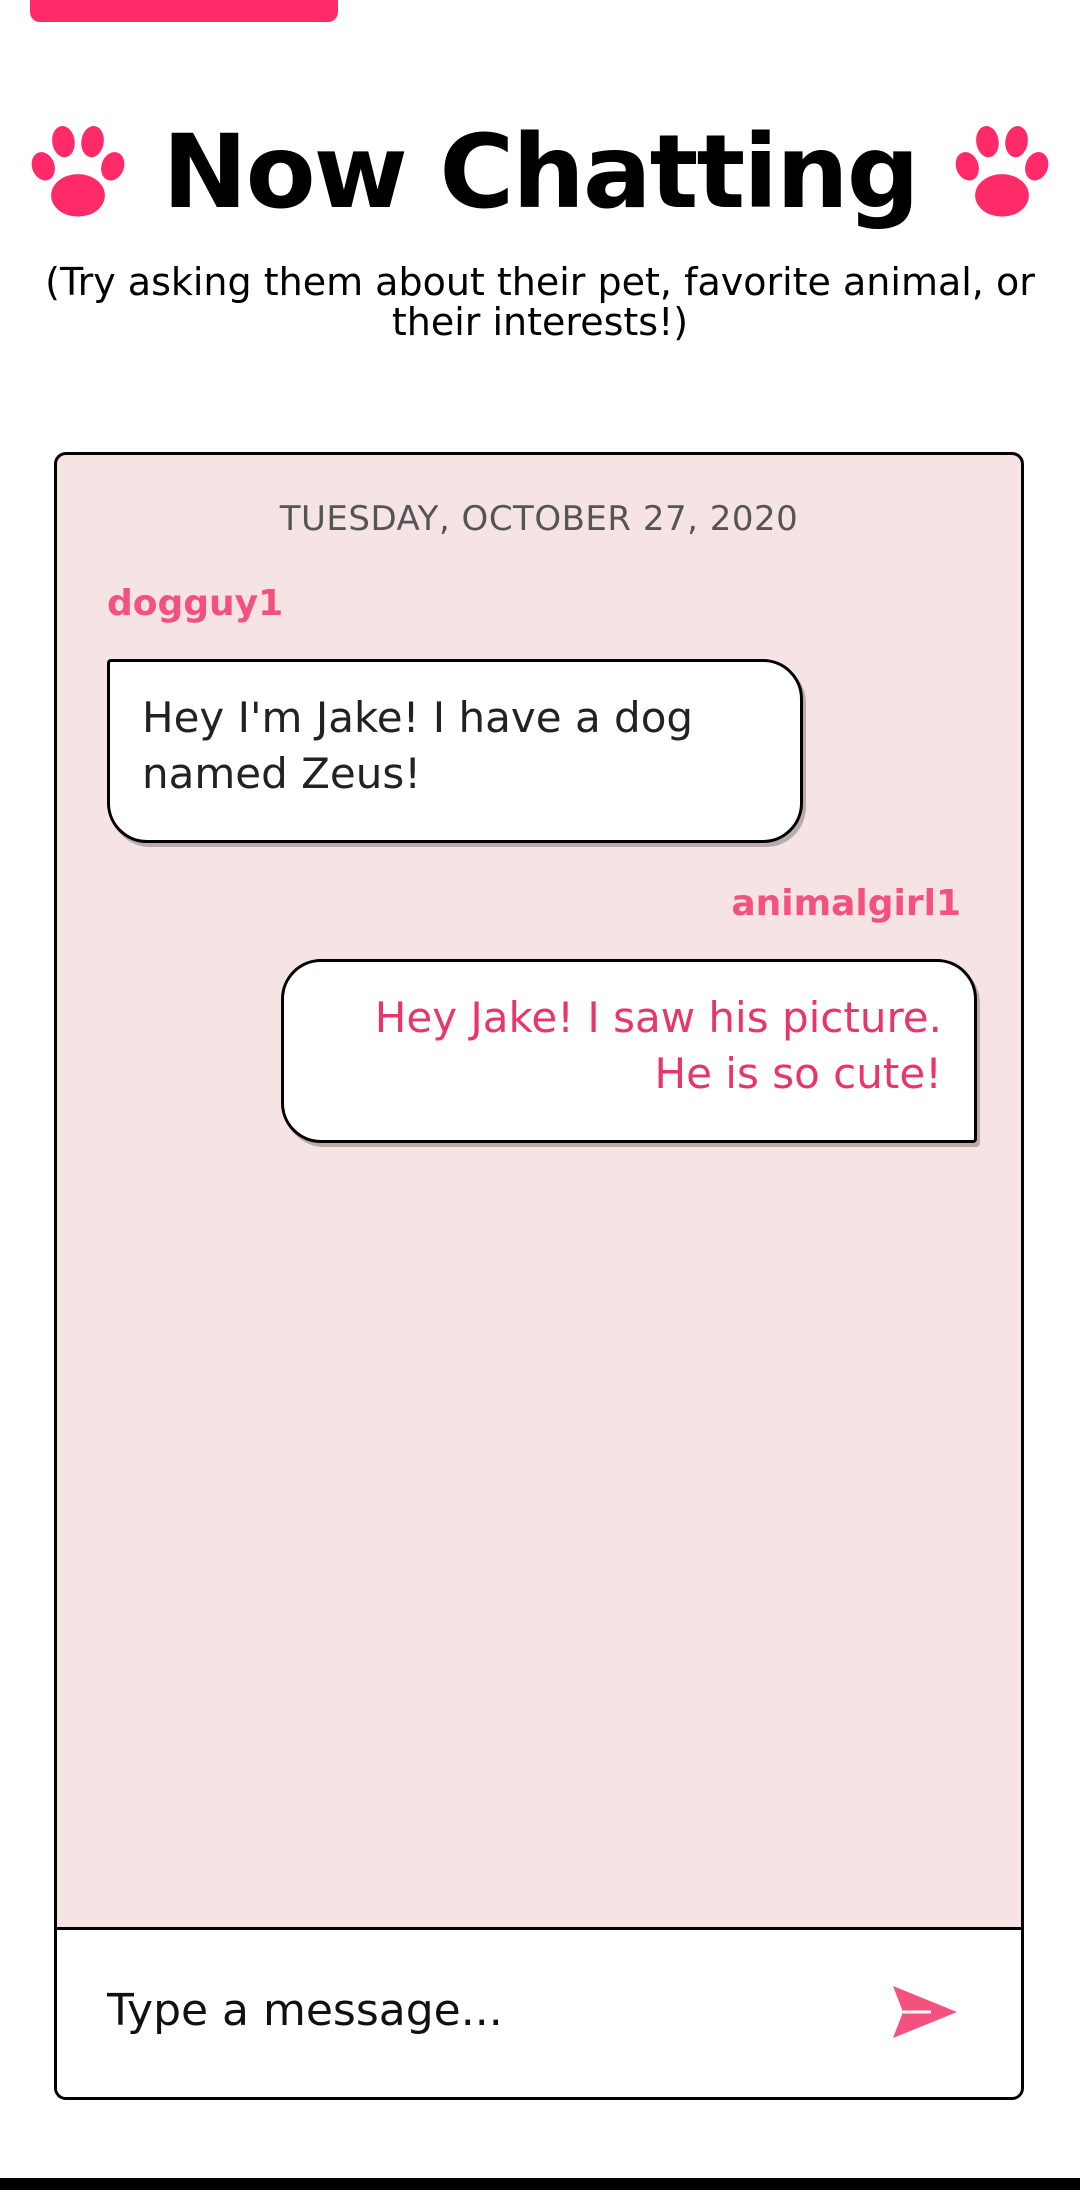 Image resolution: width=1080 pixels, height=2190 pixels. I want to click on message-composer, so click(539, 2012).